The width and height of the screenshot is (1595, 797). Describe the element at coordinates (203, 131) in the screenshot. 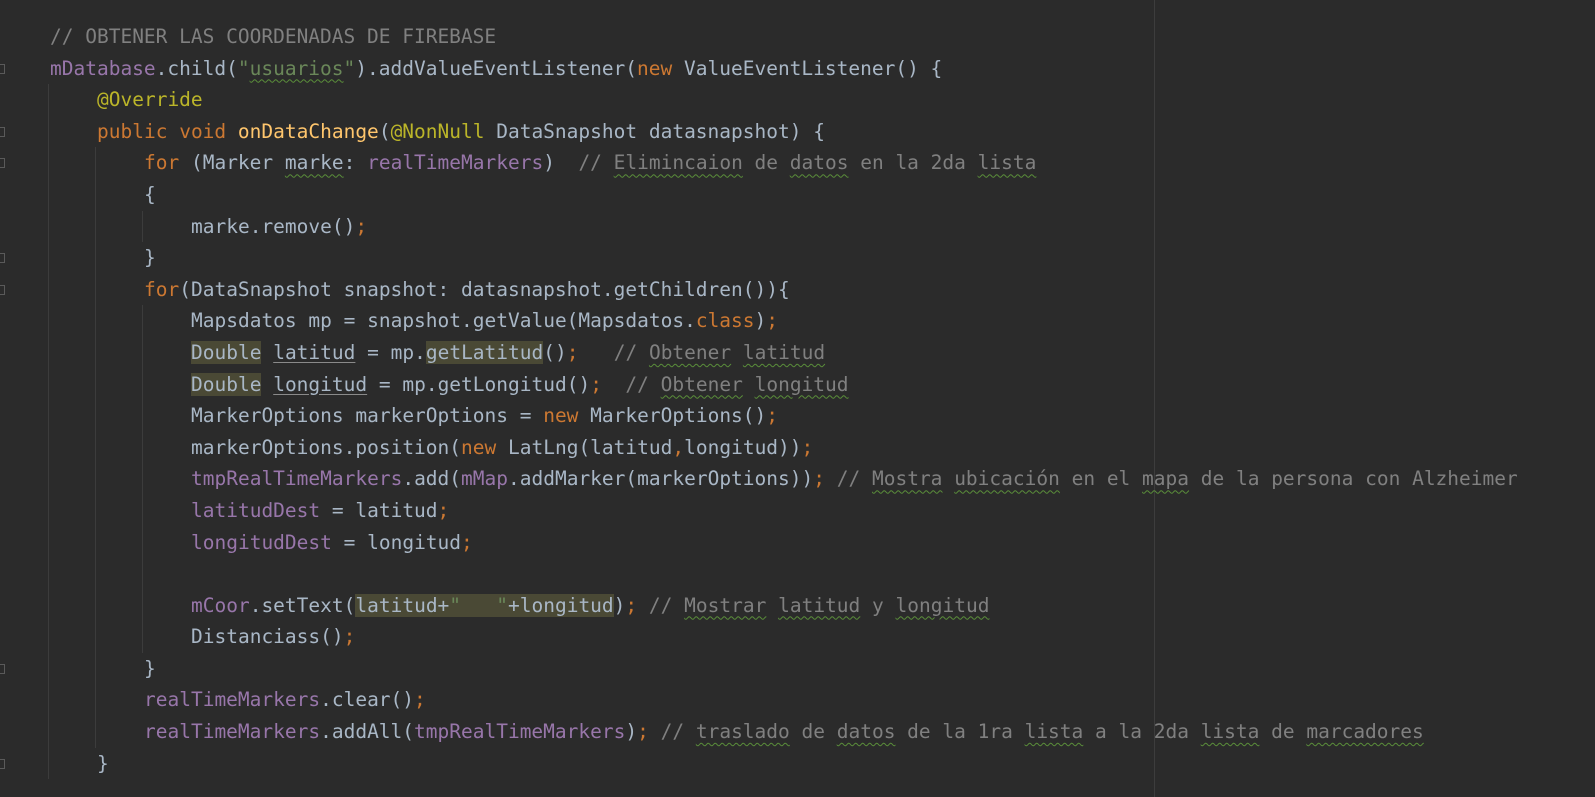

I see `code-token-kw: void` at that location.